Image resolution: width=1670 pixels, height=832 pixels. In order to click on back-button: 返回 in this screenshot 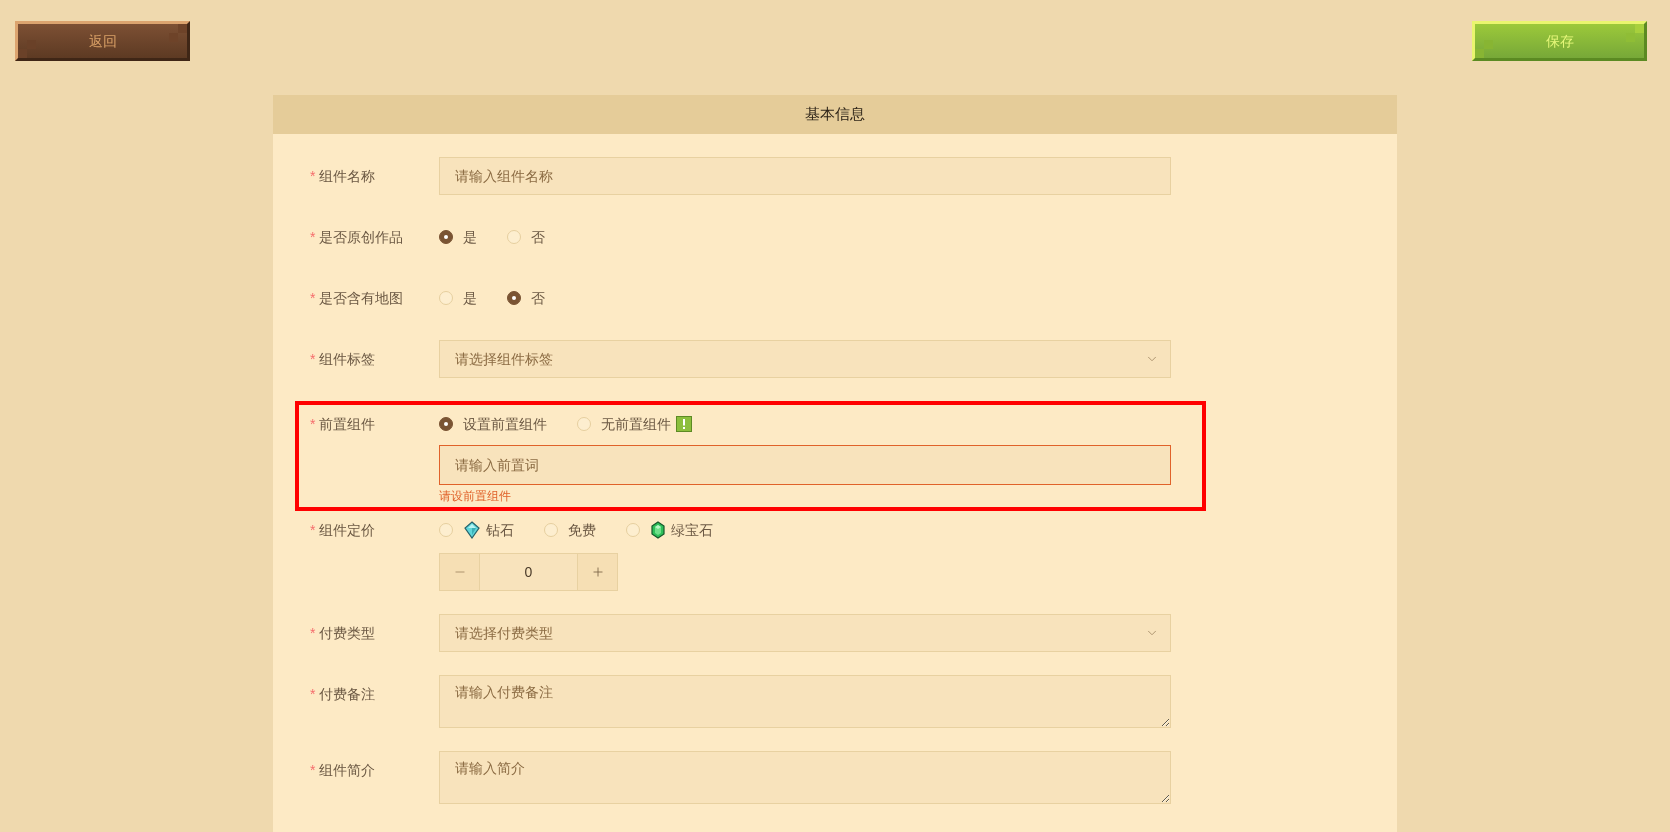, I will do `click(102, 41)`.